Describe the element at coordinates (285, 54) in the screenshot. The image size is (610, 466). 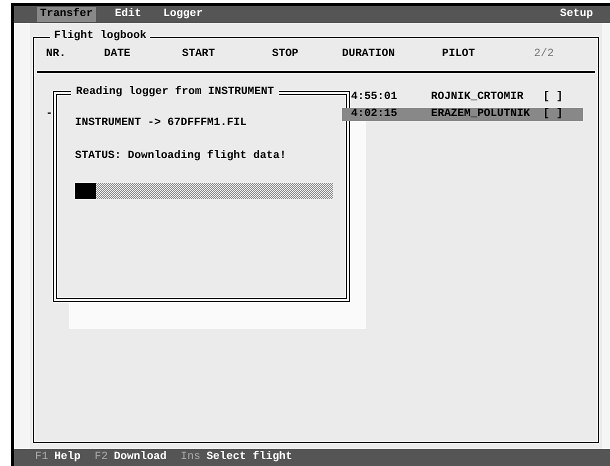
I see `column-header: STOP` at that location.